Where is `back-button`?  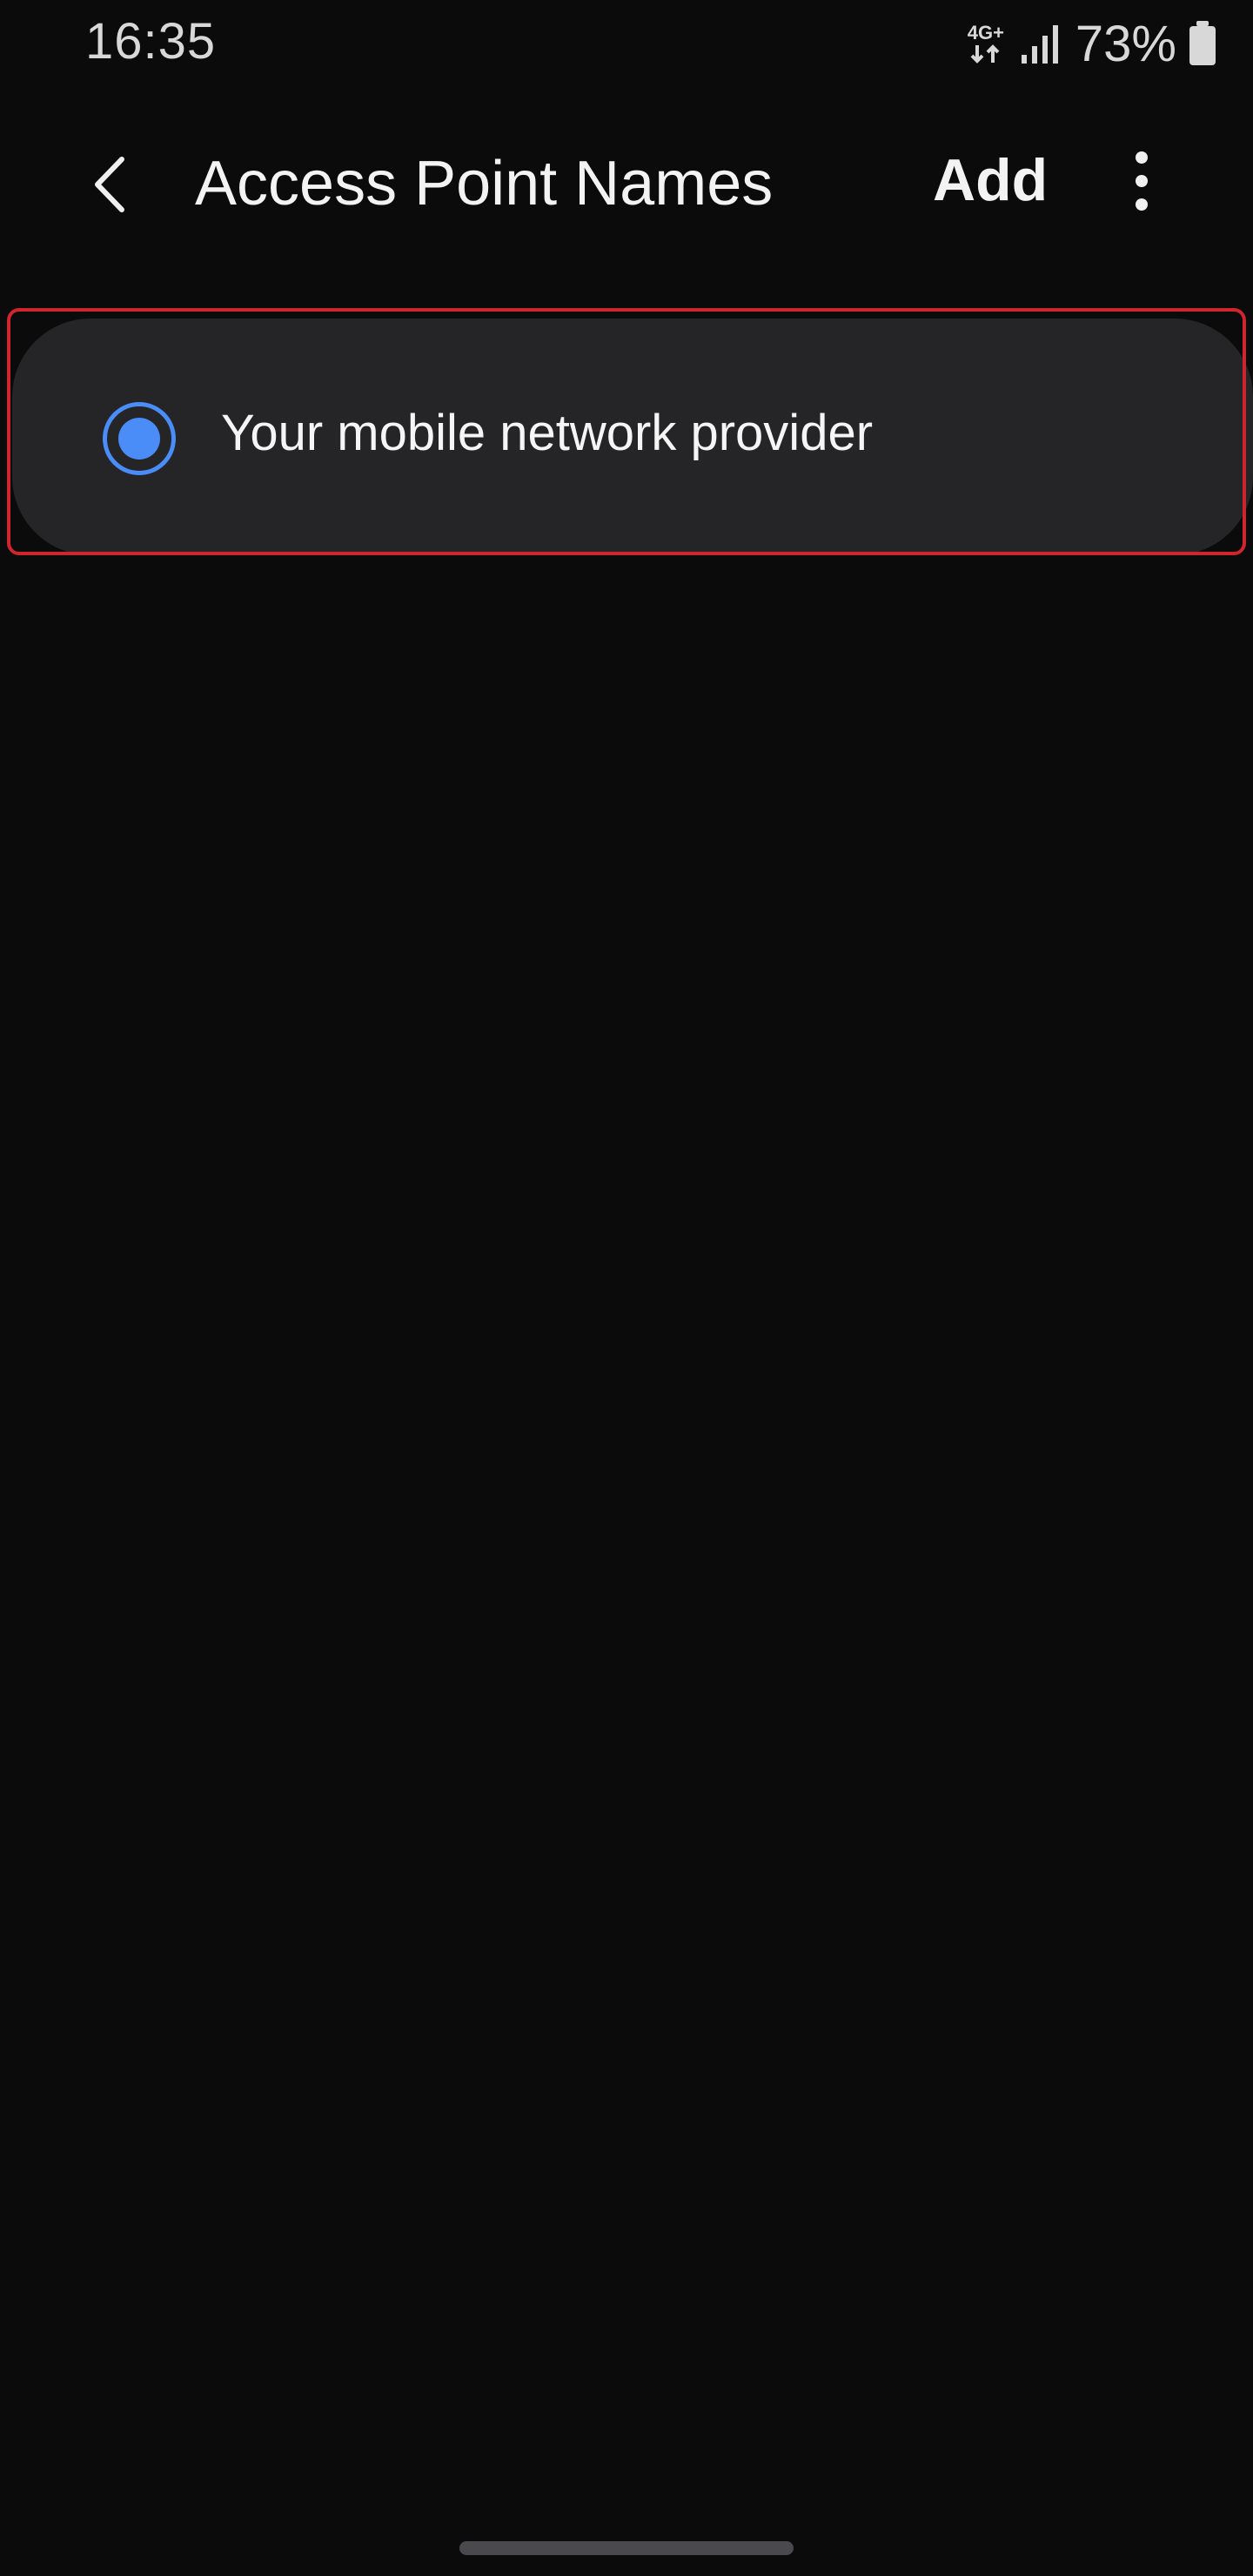
back-button is located at coordinates (110, 186).